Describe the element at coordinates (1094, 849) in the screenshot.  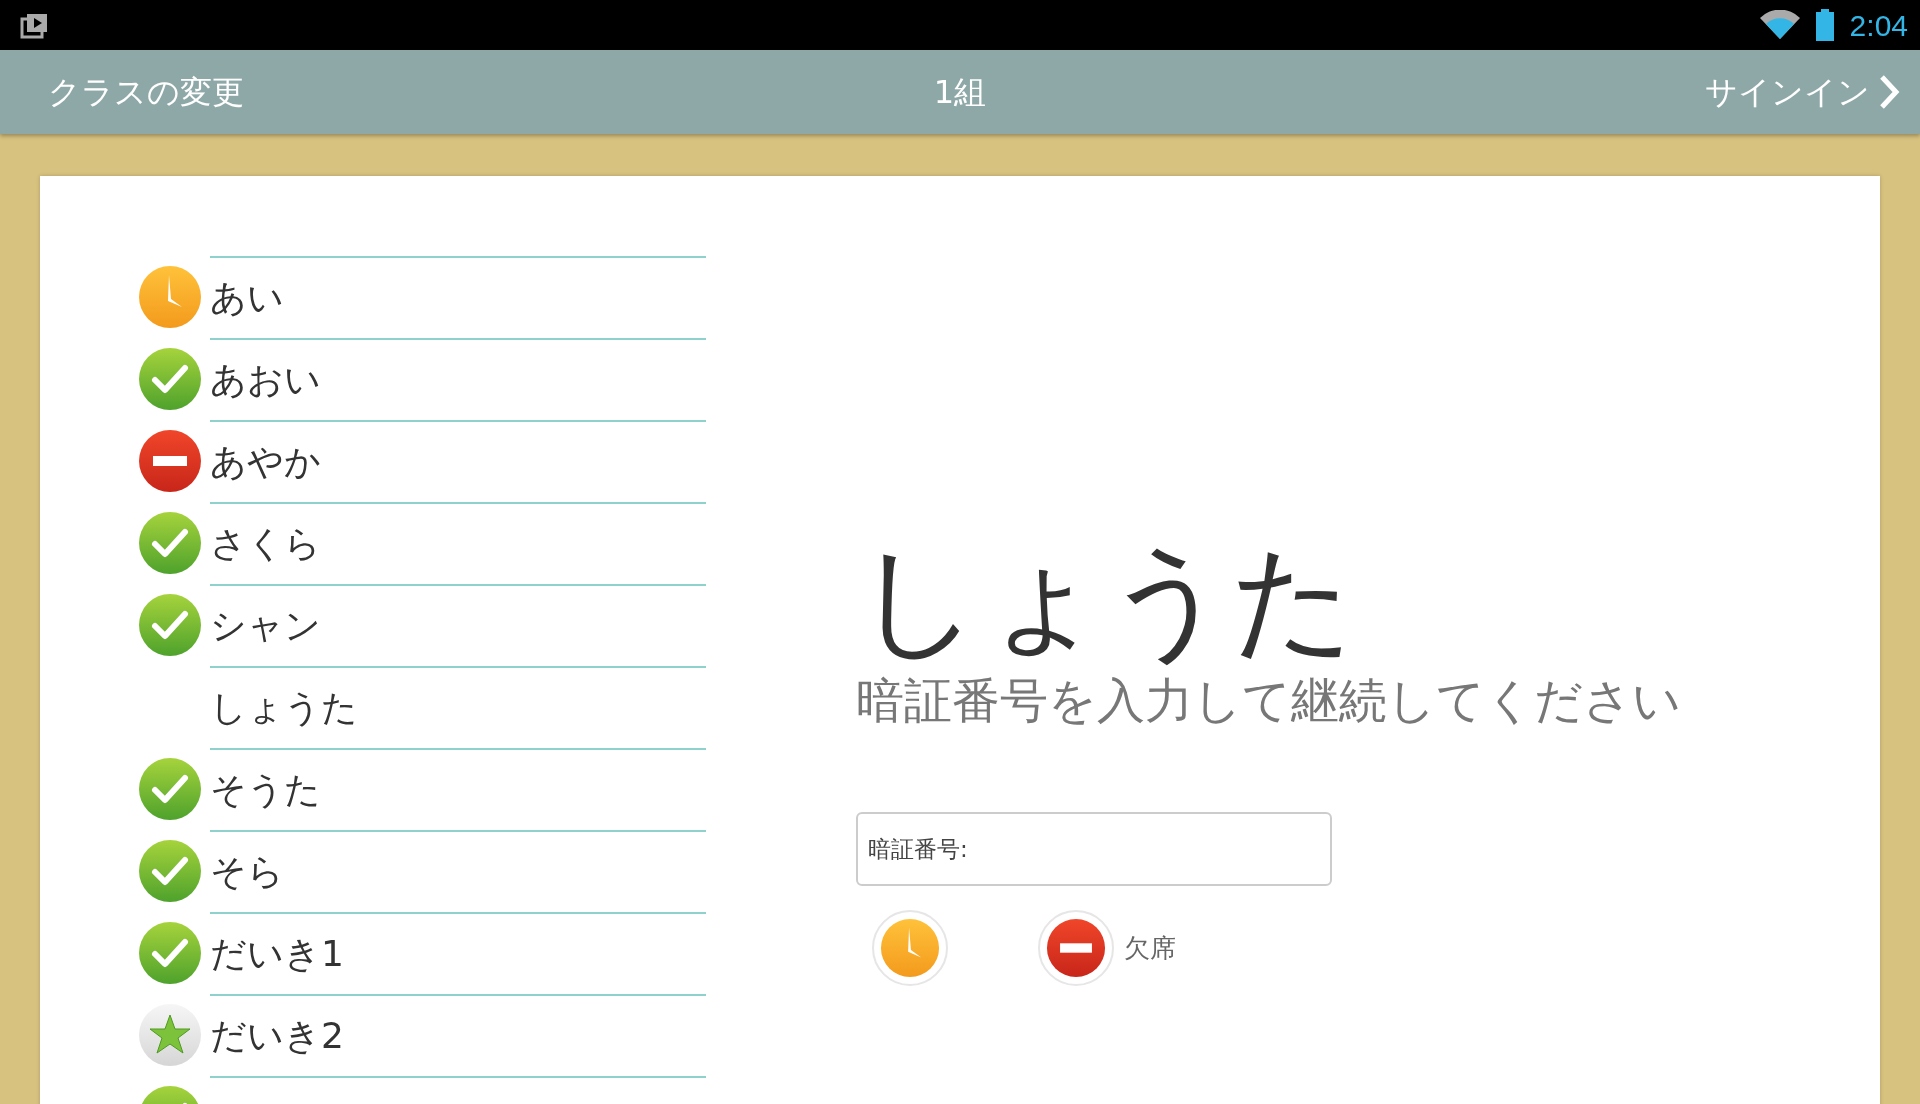
I see `pin-field: 暗証番号:` at that location.